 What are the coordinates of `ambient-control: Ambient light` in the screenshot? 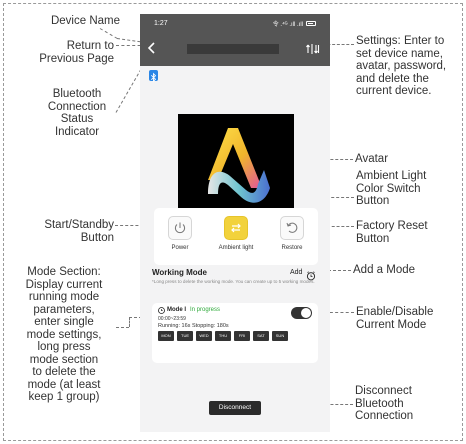 It's located at (236, 233).